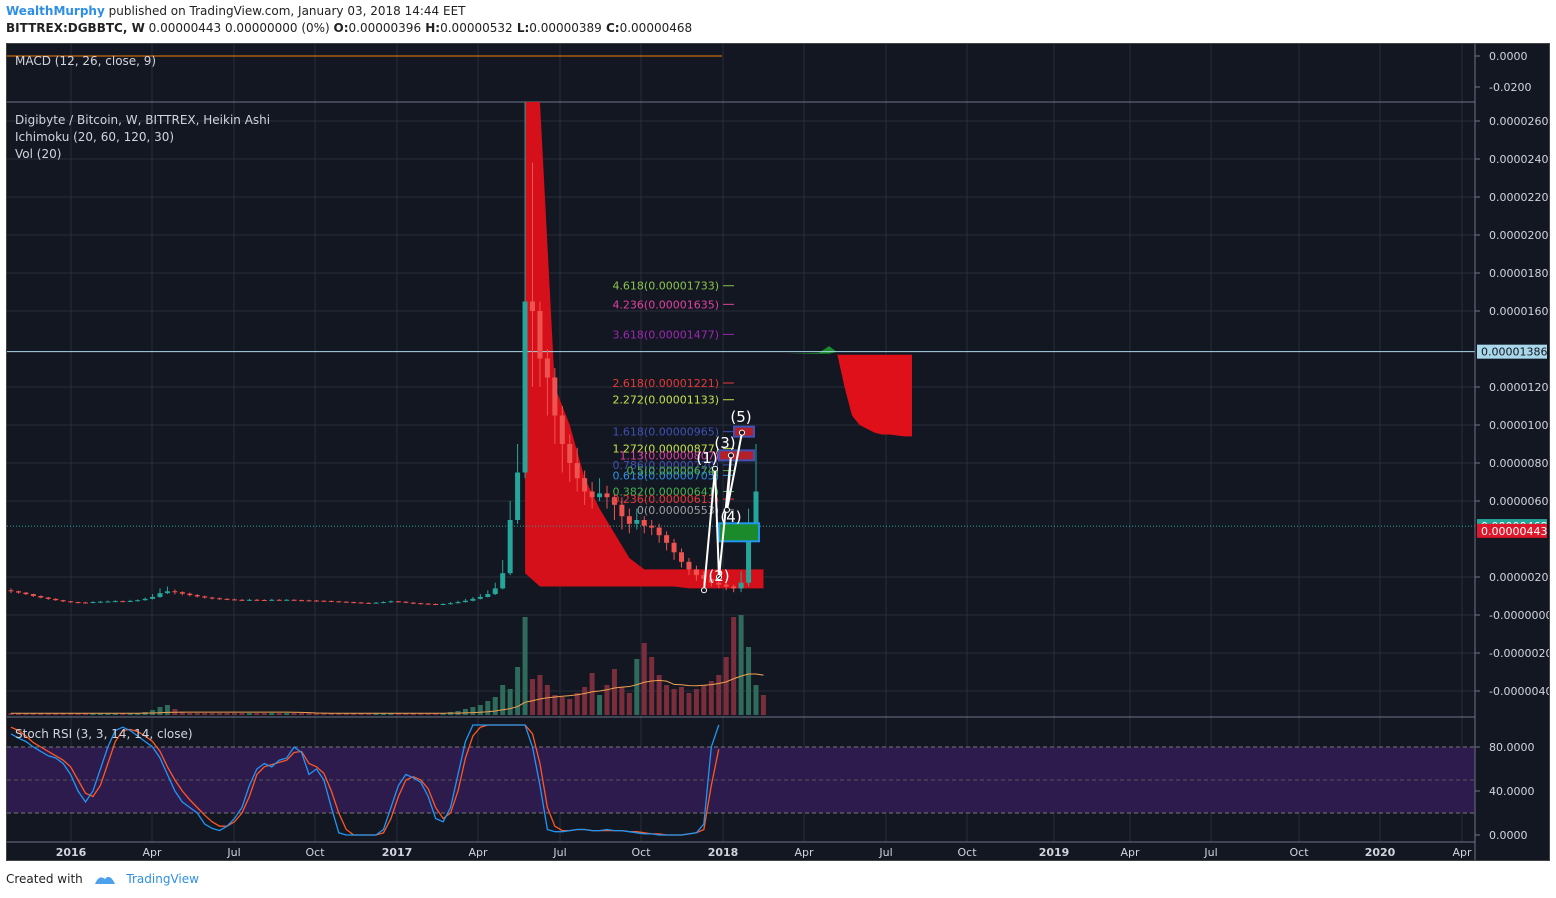  I want to click on fib-level-label: 2.618(0.00001221), so click(665, 383).